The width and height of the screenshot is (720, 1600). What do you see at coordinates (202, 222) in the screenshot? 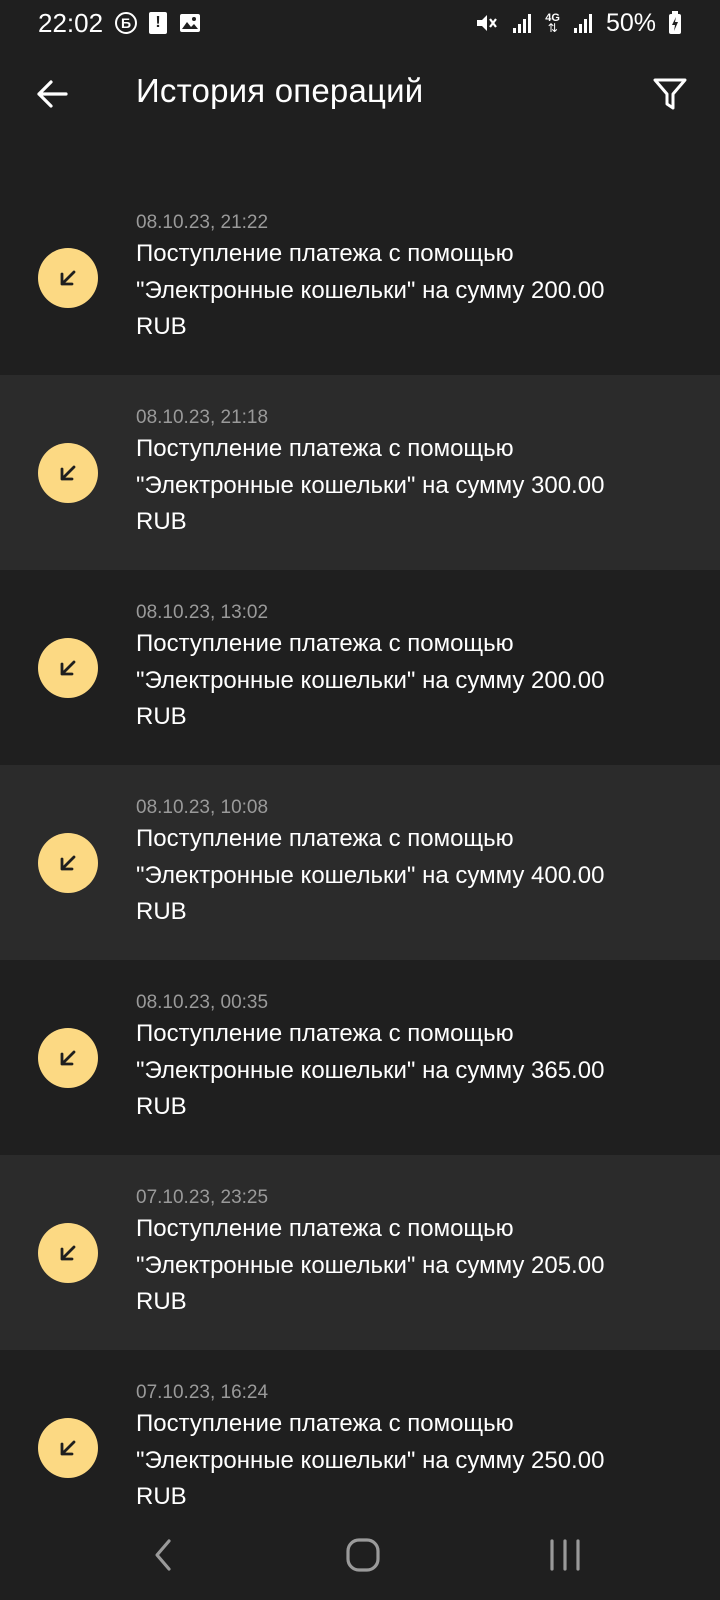
I see `operation-date: 08.10.23, 21:22` at bounding box center [202, 222].